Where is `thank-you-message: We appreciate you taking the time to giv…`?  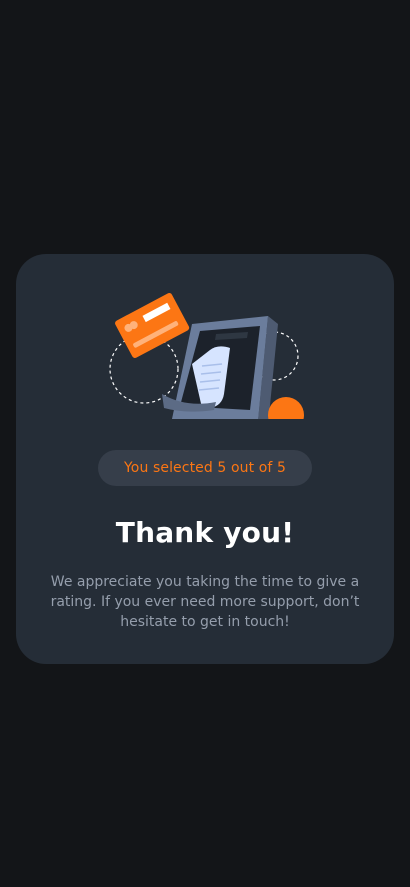 thank-you-message: We appreciate you taking the time to giv… is located at coordinates (205, 602).